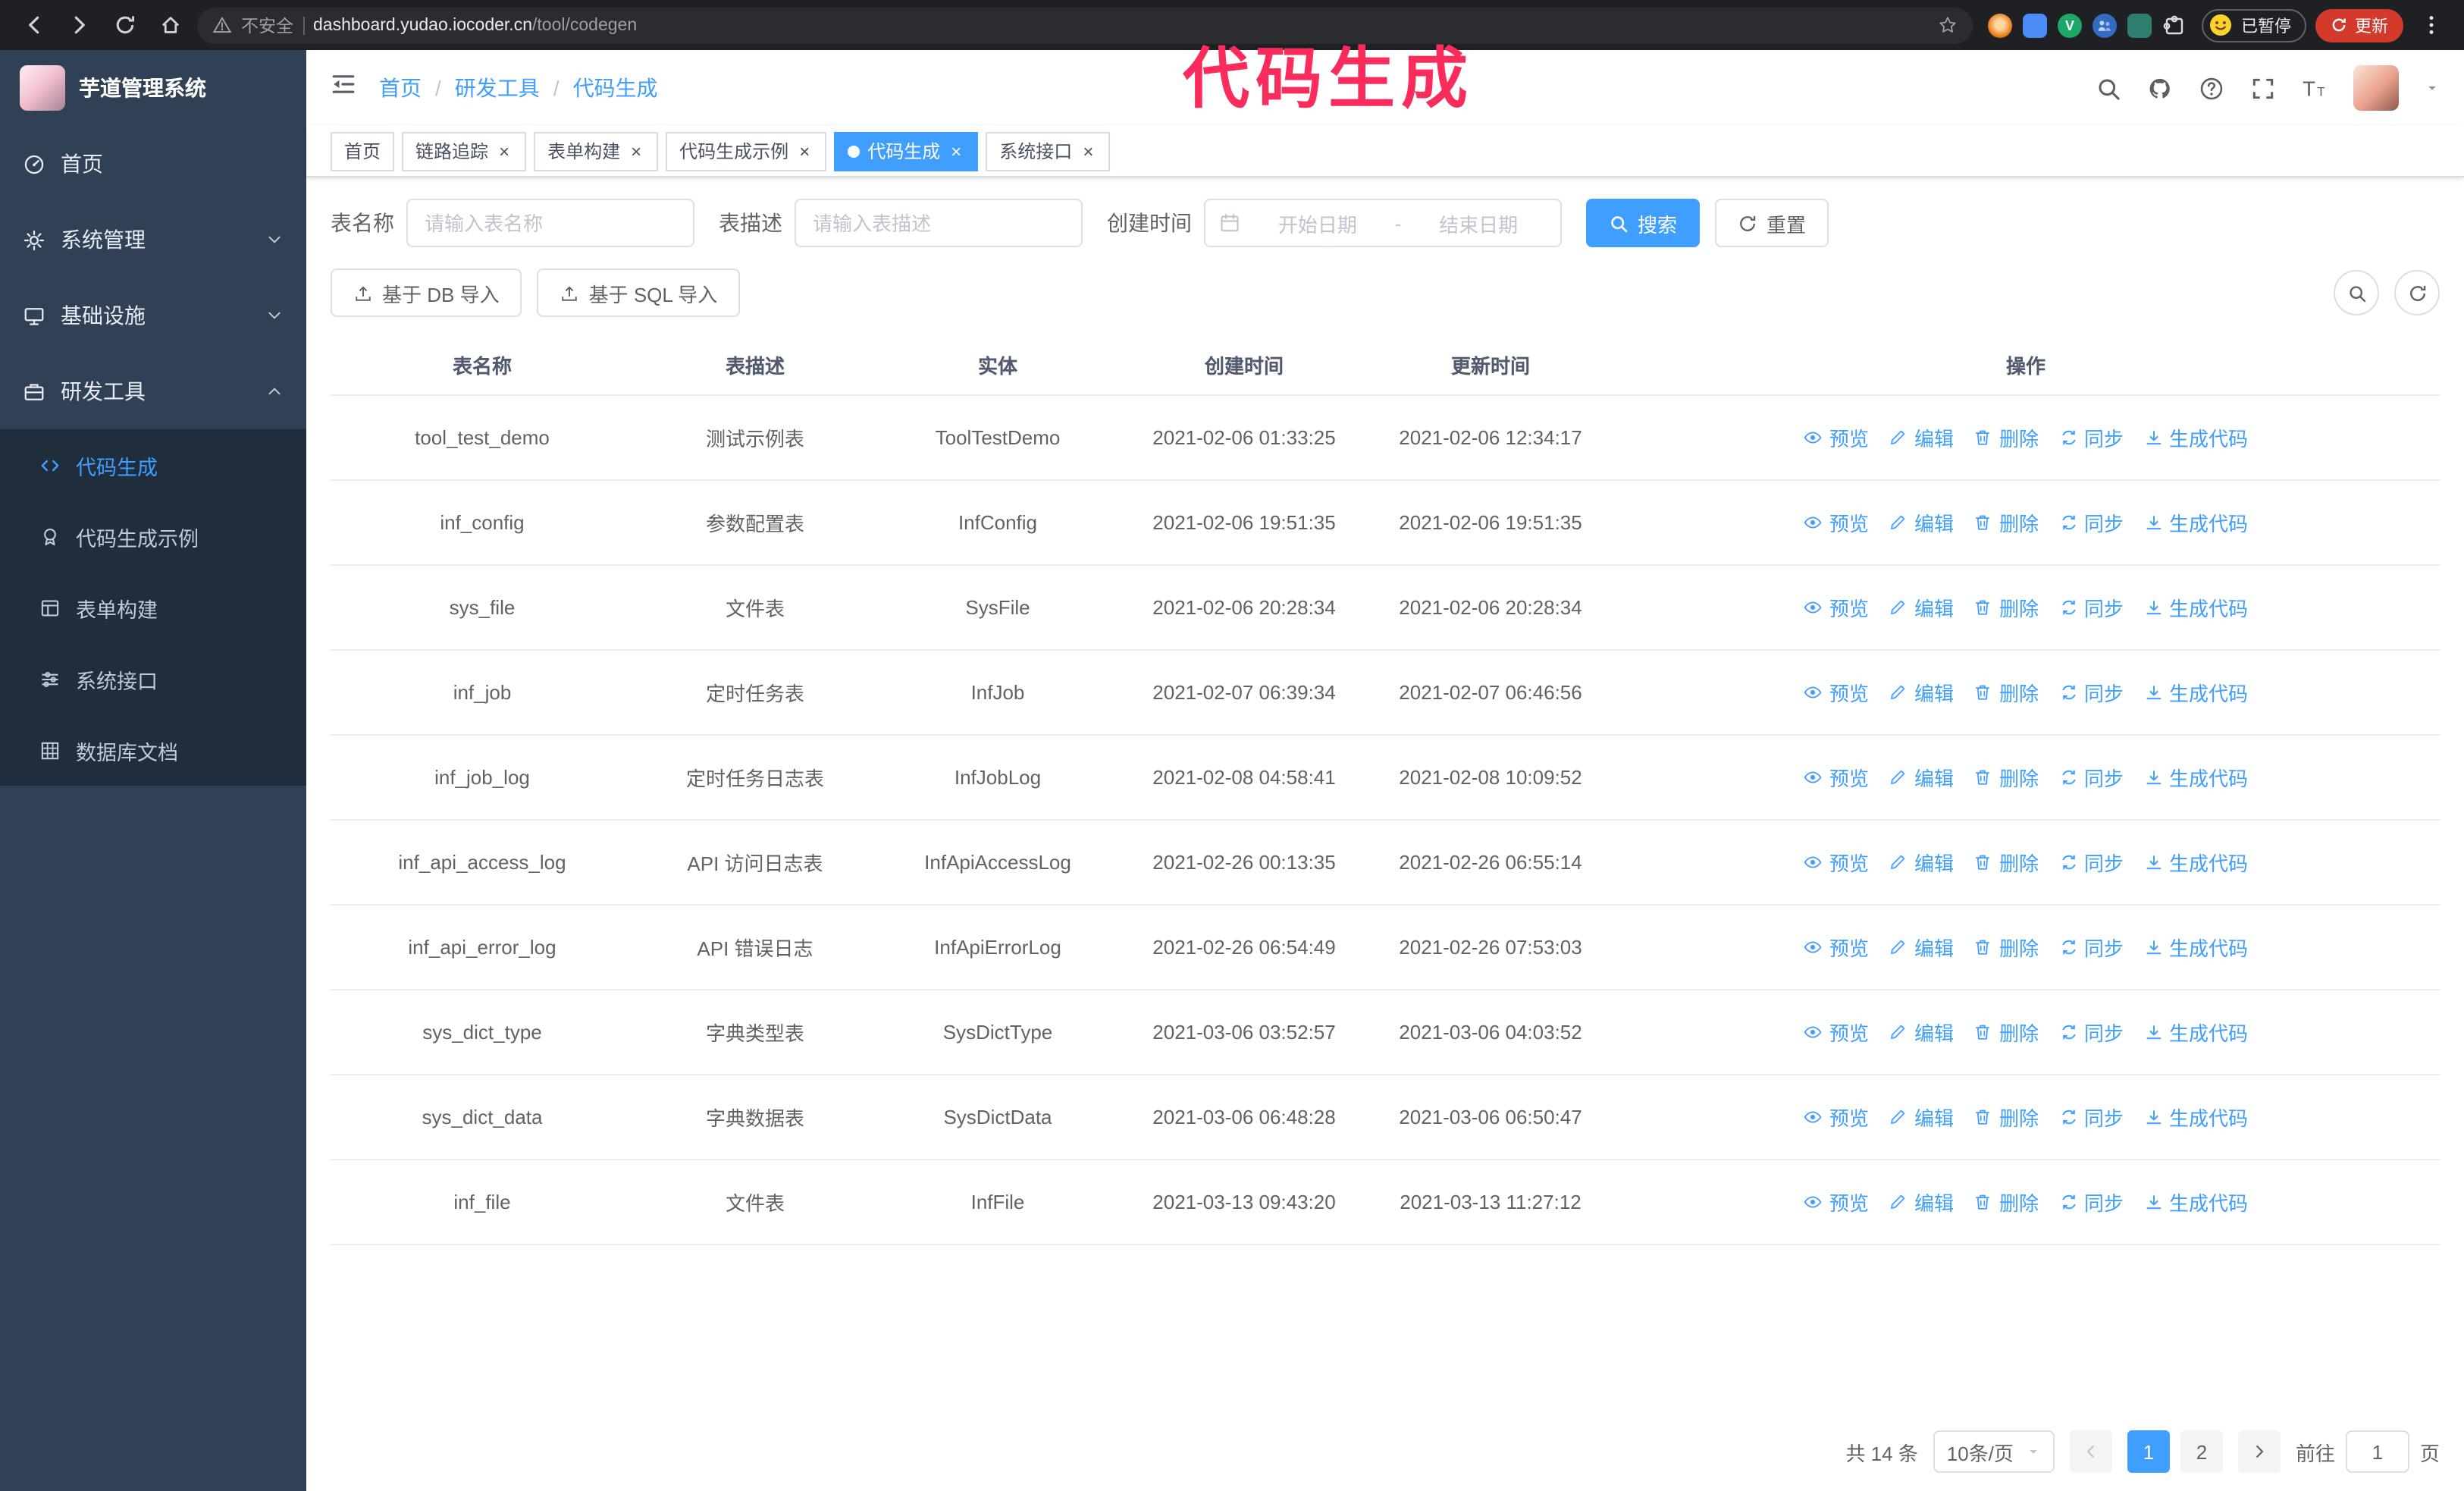 The width and height of the screenshot is (2464, 1491). What do you see at coordinates (363, 151) in the screenshot?
I see `tab-home: 首页` at bounding box center [363, 151].